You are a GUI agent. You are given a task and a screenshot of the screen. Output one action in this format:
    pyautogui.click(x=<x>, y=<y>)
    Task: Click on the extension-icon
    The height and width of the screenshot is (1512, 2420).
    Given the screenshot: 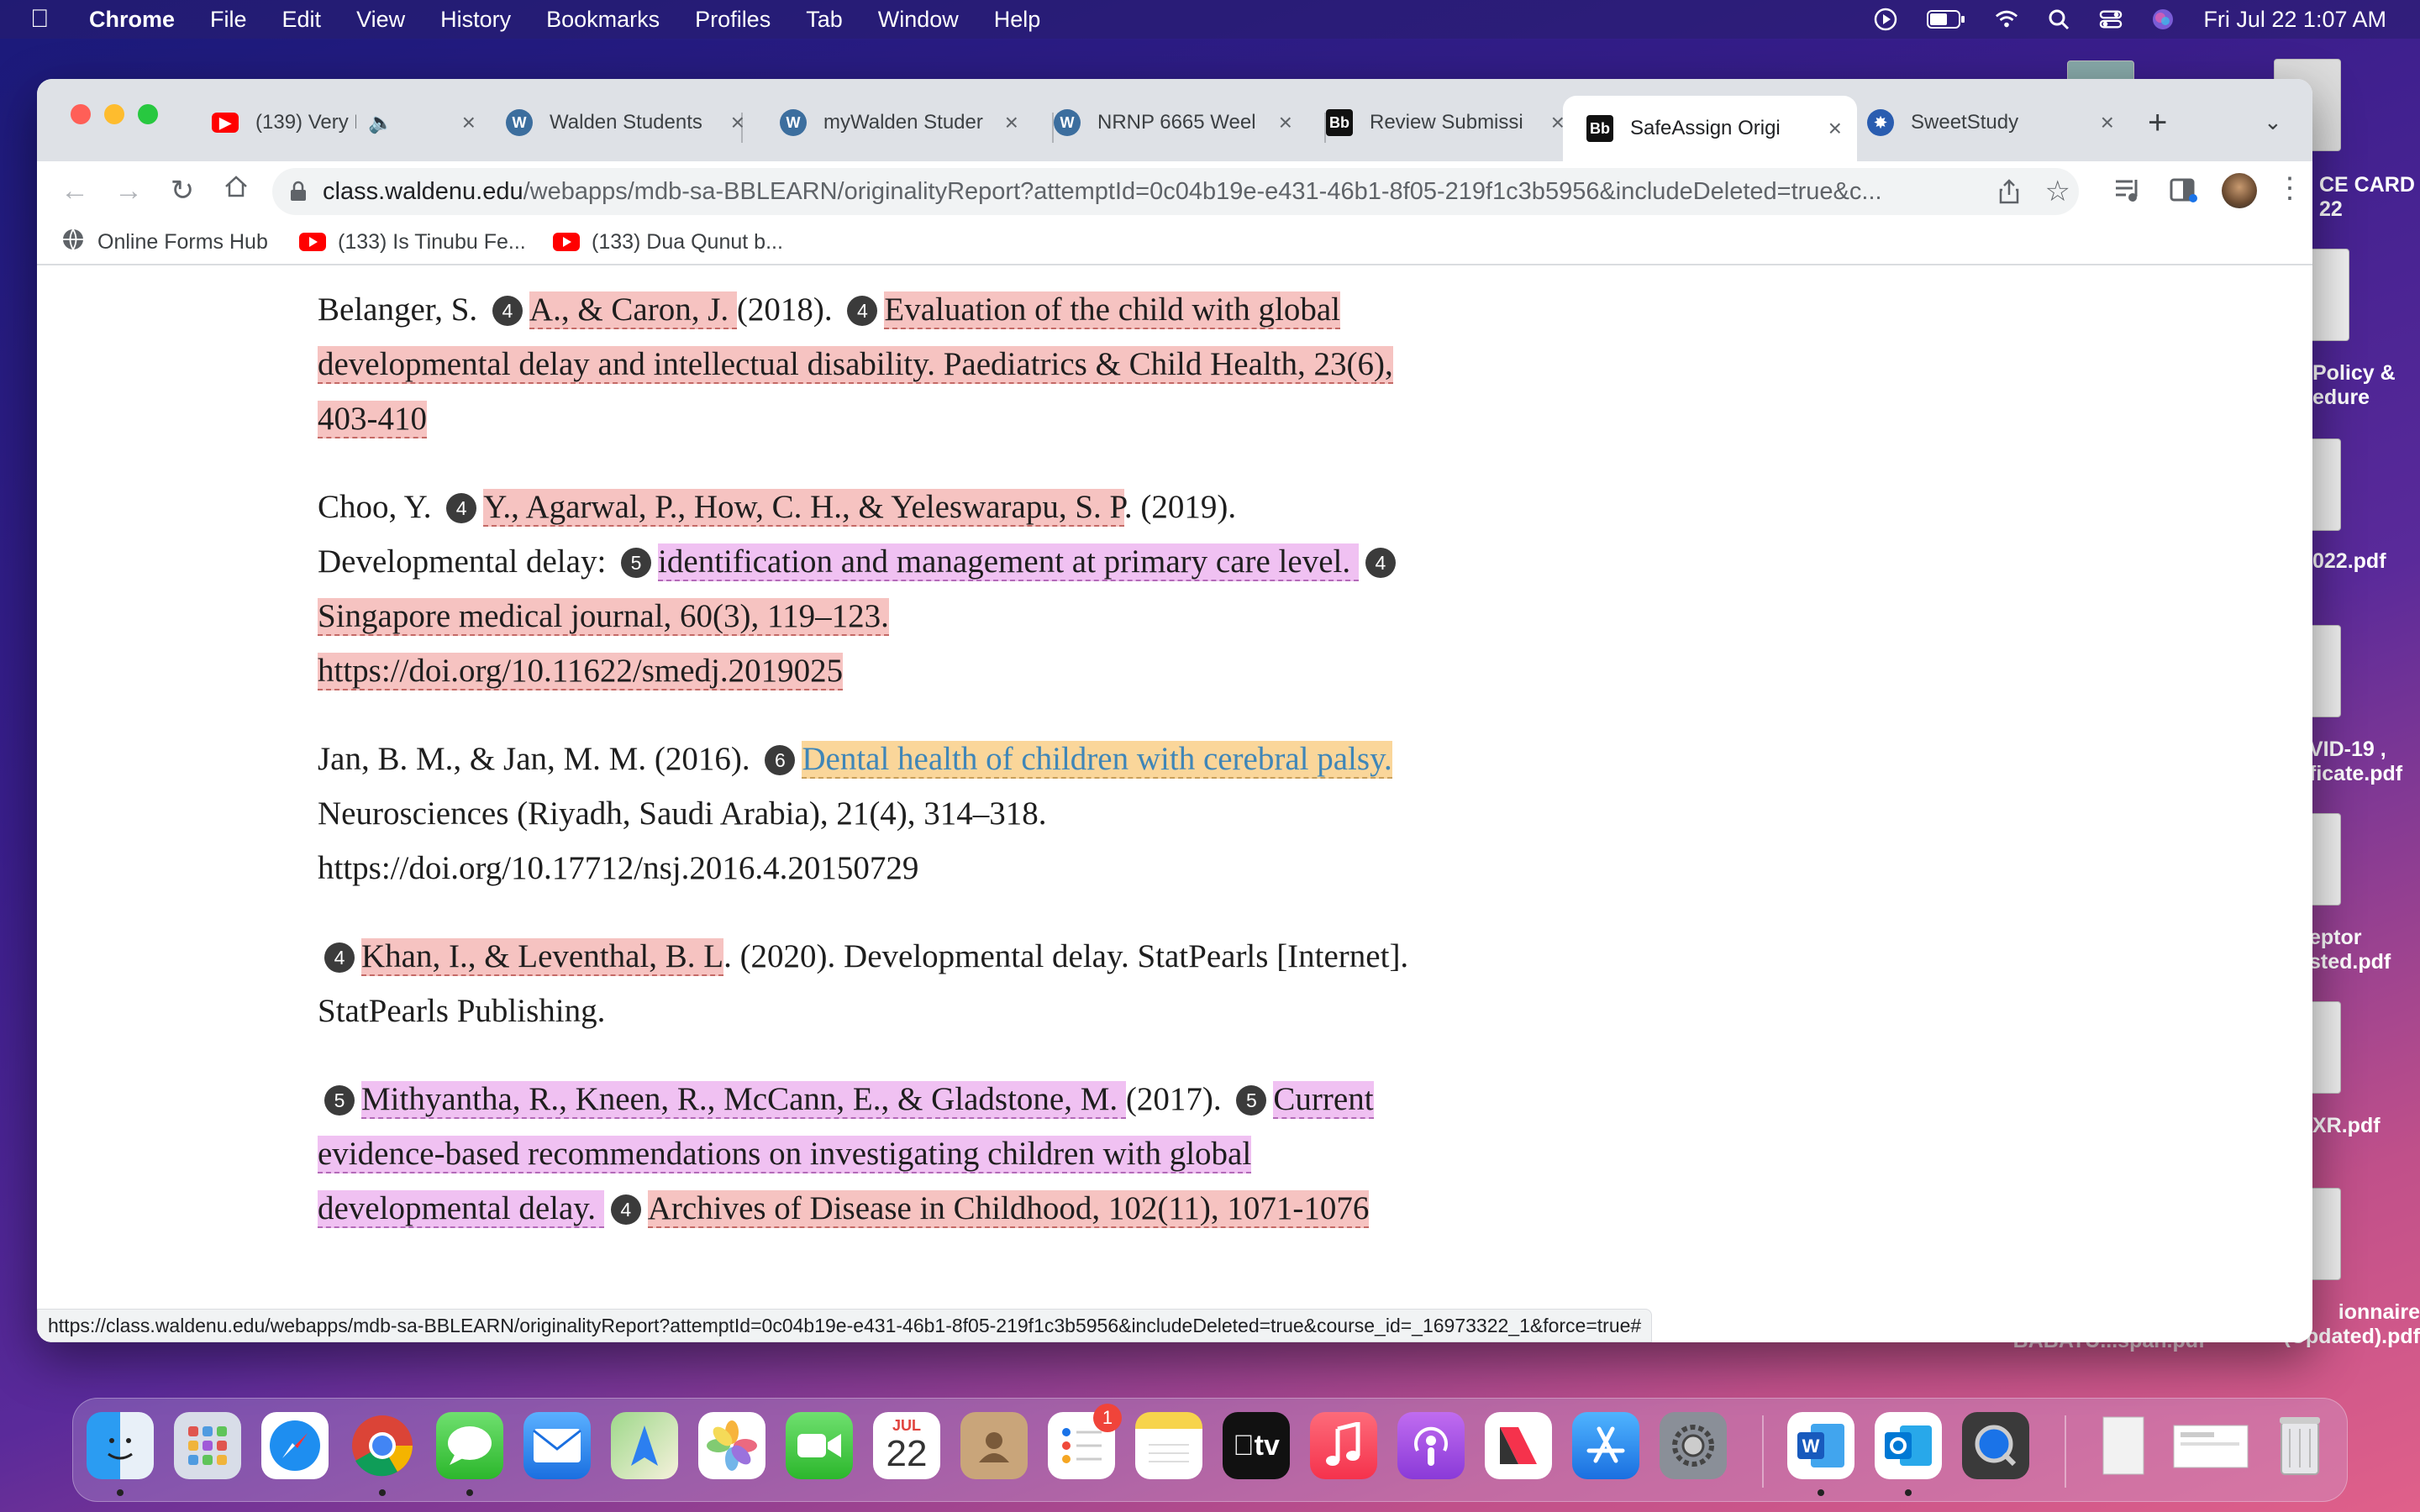 What is the action you would take?
    pyautogui.click(x=2183, y=192)
    